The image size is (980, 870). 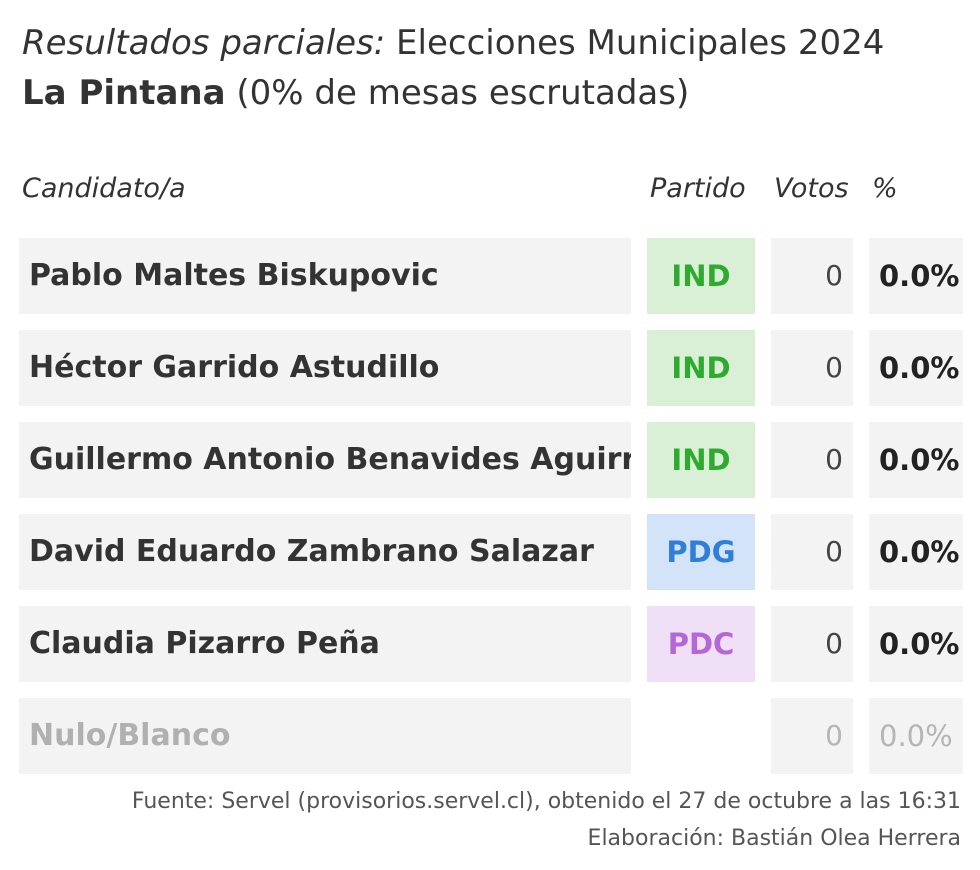 What do you see at coordinates (698, 188) in the screenshot?
I see `header-party: Partido` at bounding box center [698, 188].